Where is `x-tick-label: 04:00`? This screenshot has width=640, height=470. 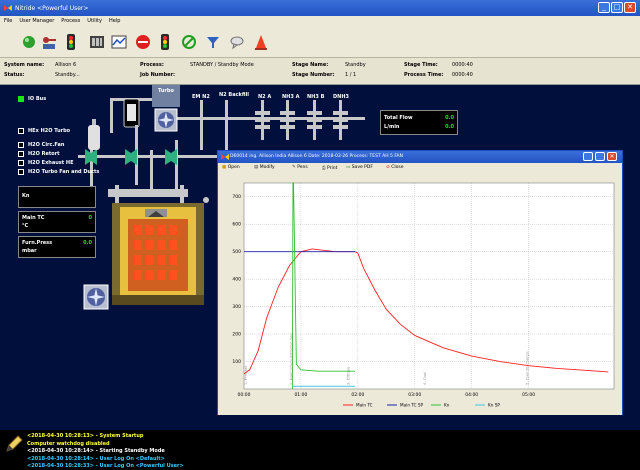
x-tick-label: 04:00 is located at coordinates (471, 395).